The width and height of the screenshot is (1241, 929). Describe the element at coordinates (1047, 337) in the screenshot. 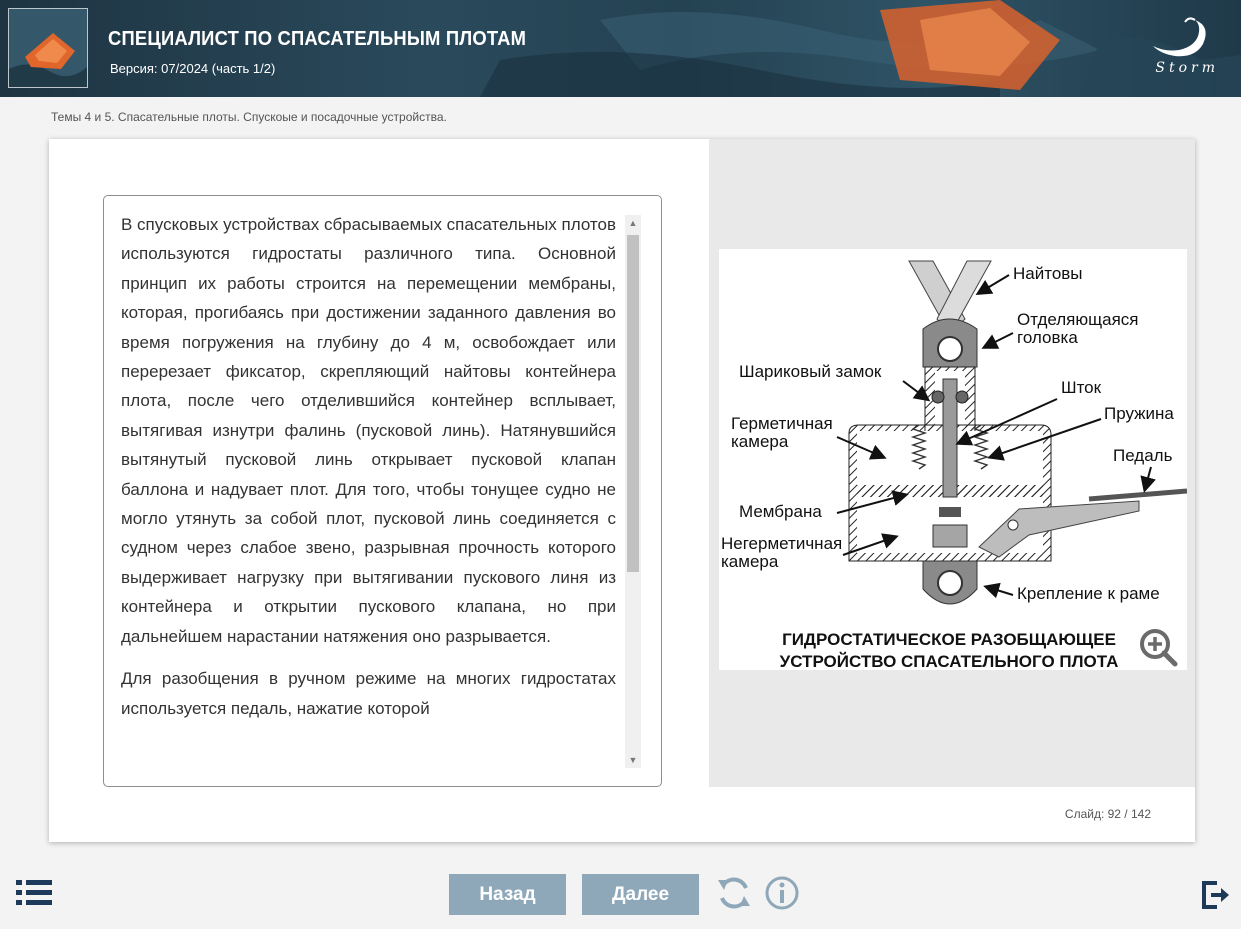

I see `label-release-head-2: головка` at that location.